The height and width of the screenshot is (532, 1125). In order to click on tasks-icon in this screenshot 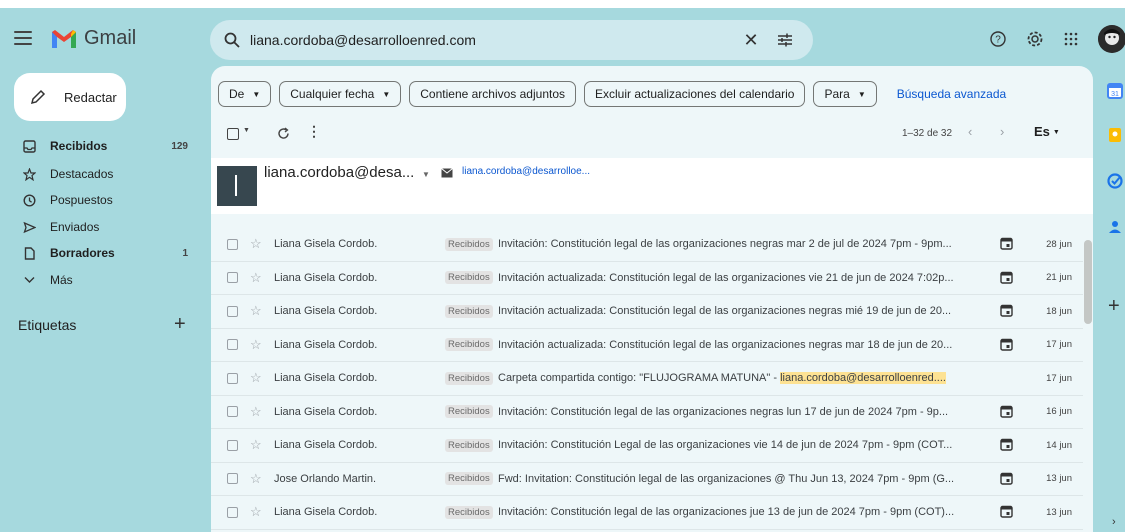, I will do `click(1115, 181)`.